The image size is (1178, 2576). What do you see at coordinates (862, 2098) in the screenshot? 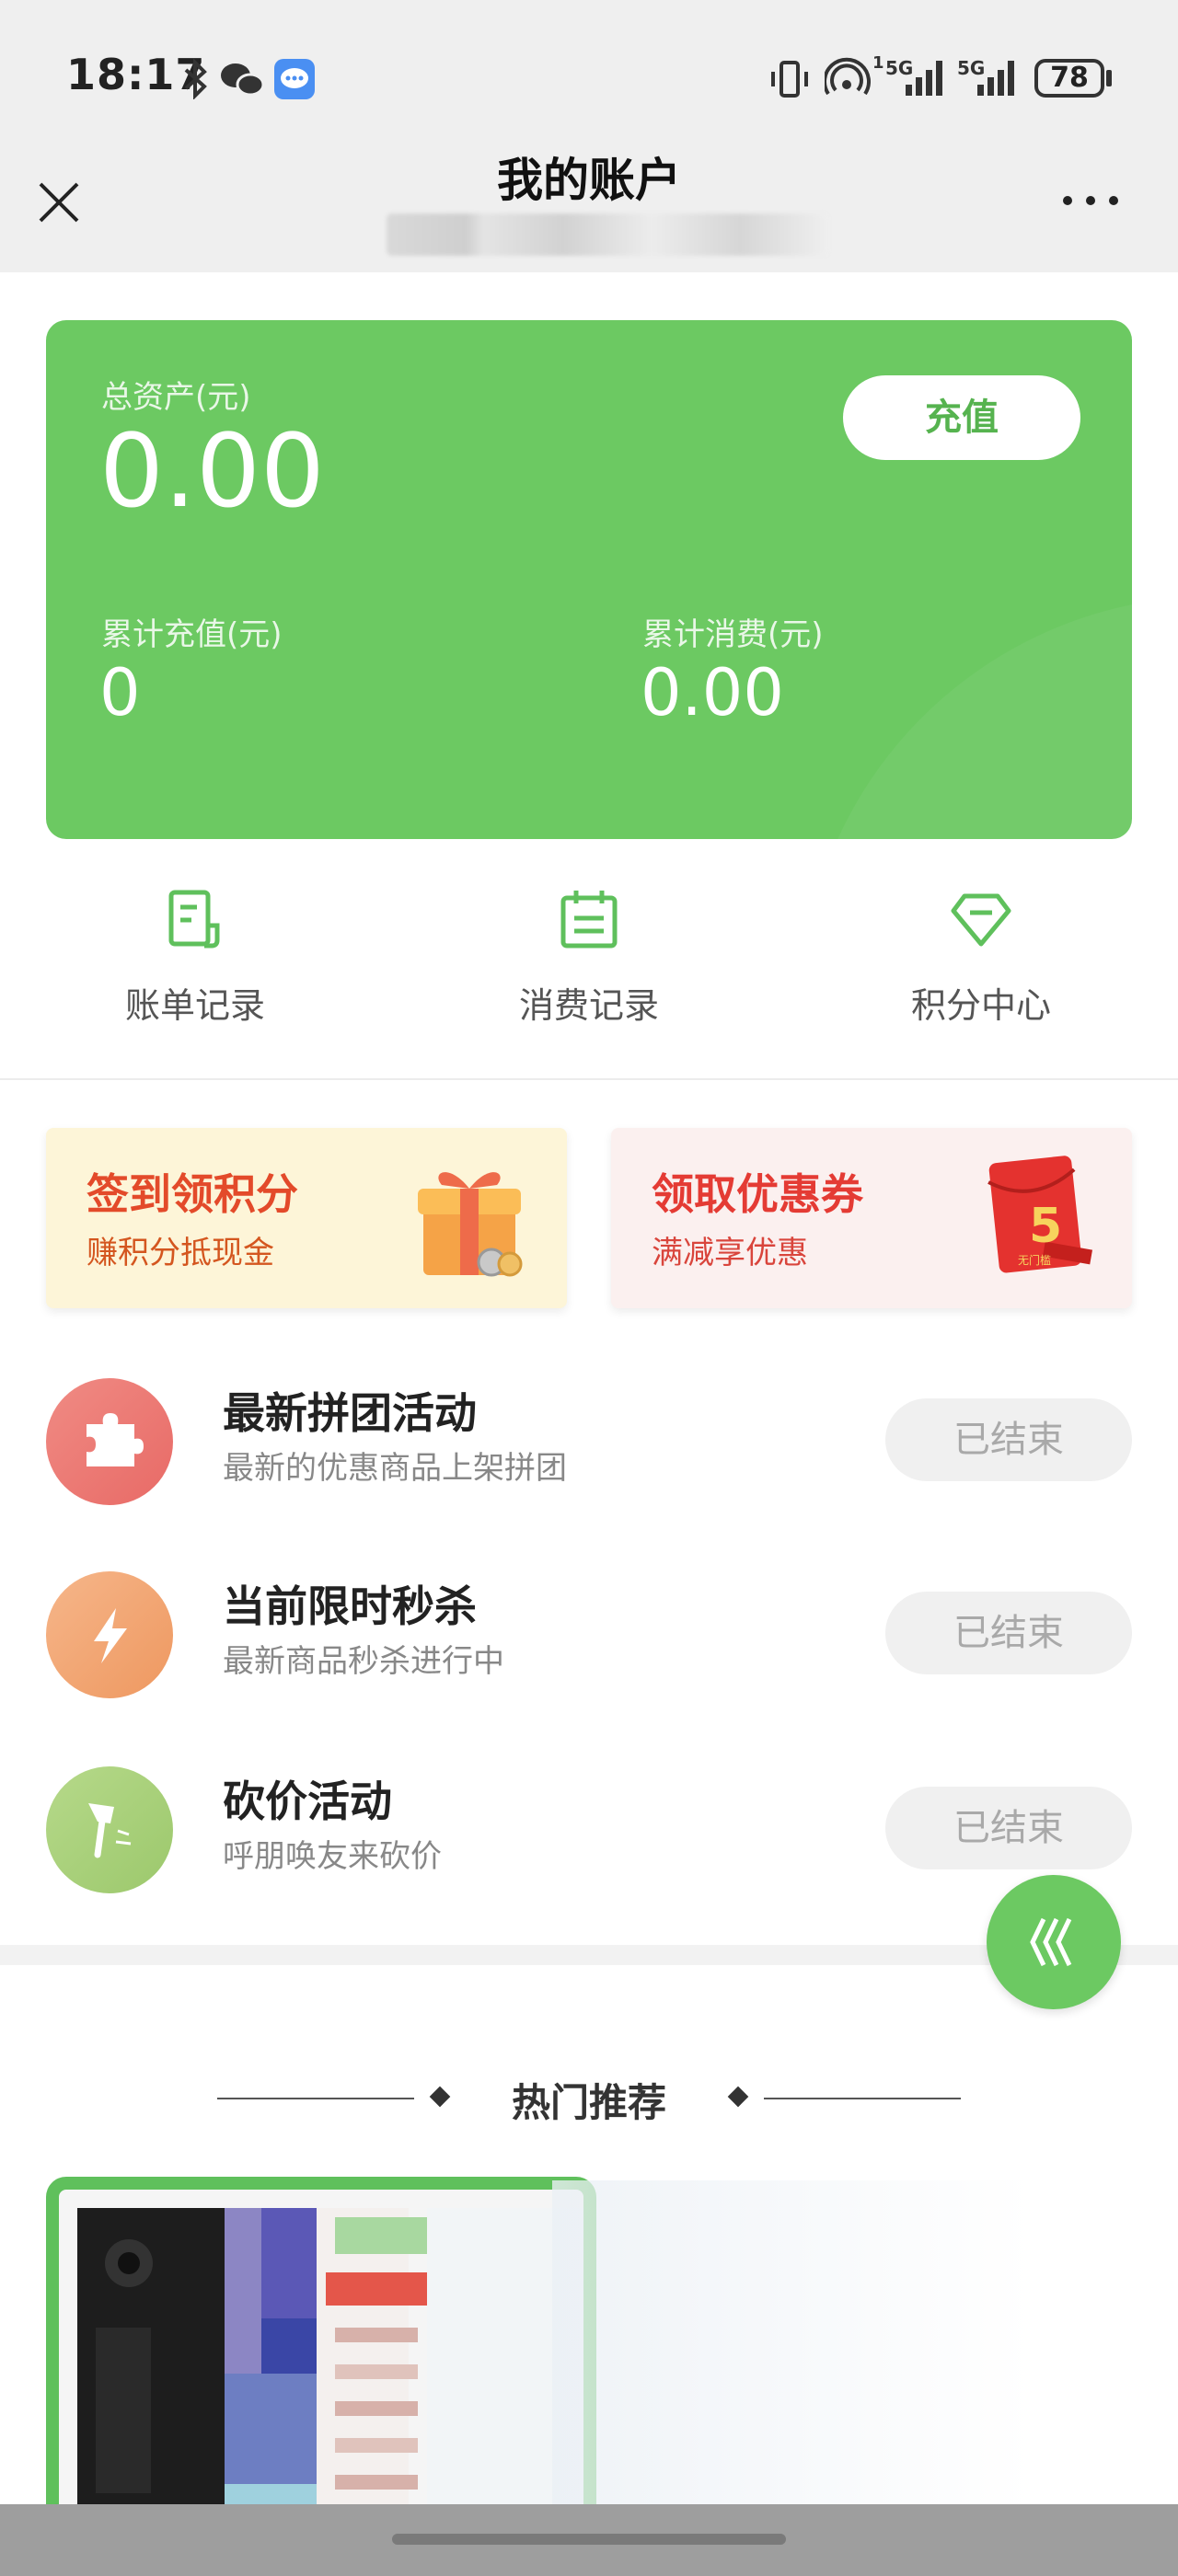
I see `hot-divider-right` at bounding box center [862, 2098].